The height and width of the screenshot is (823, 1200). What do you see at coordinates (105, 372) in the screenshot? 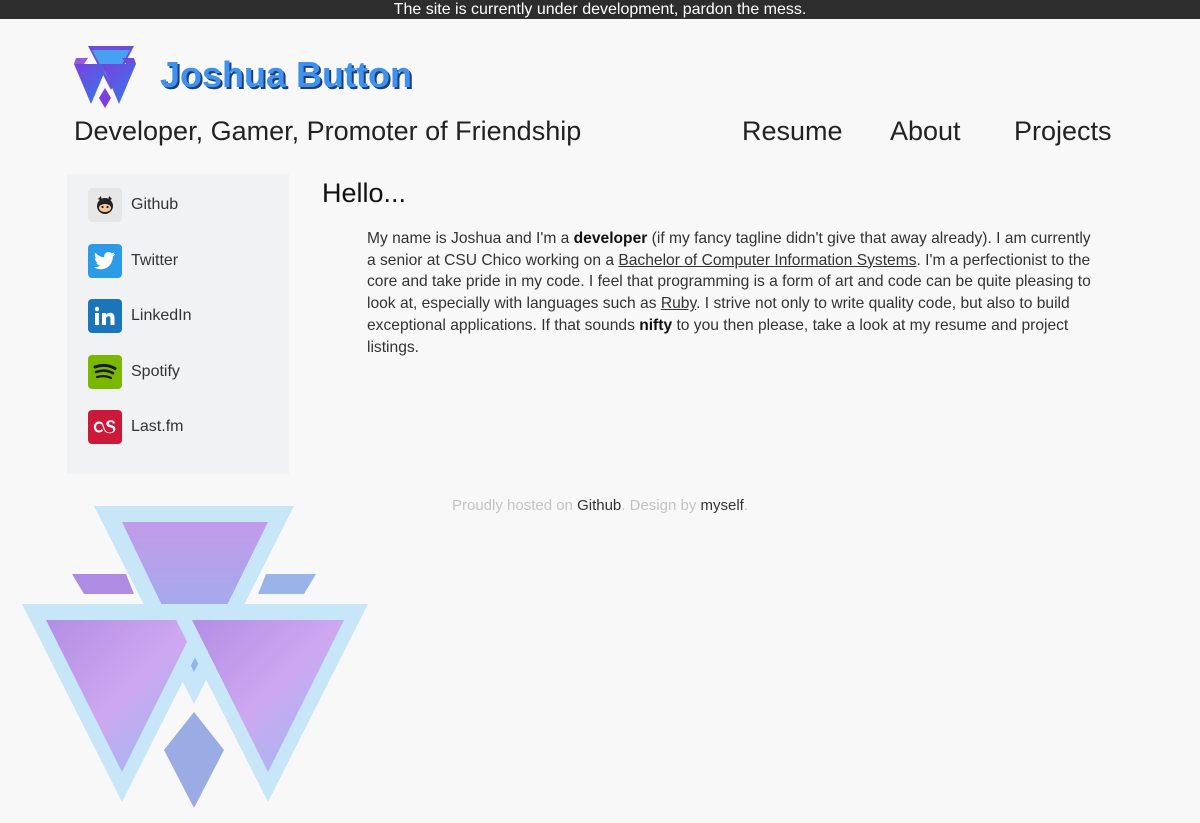
I see `spotify-icon` at bounding box center [105, 372].